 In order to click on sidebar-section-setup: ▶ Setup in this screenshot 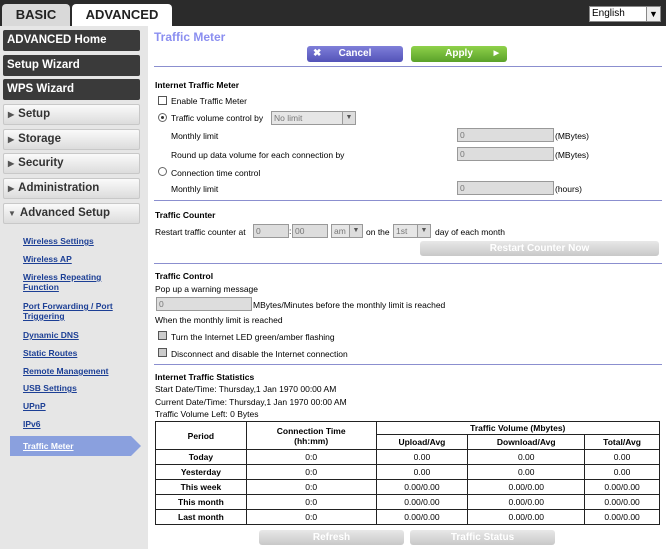, I will do `click(71, 114)`.